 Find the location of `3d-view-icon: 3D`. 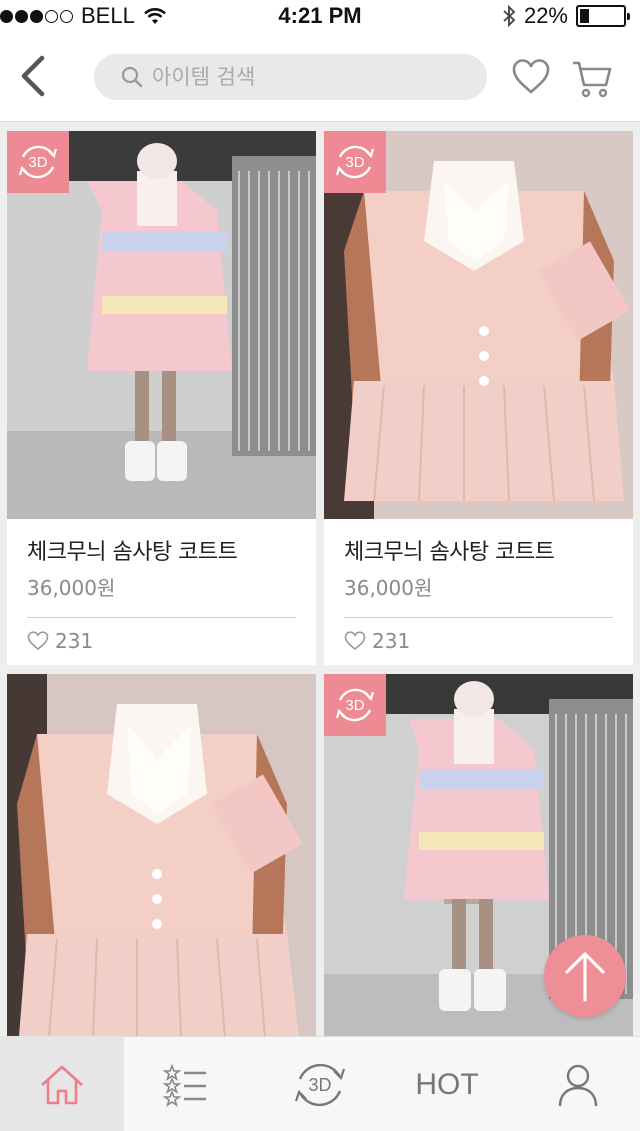

3d-view-icon: 3D is located at coordinates (320, 1084).